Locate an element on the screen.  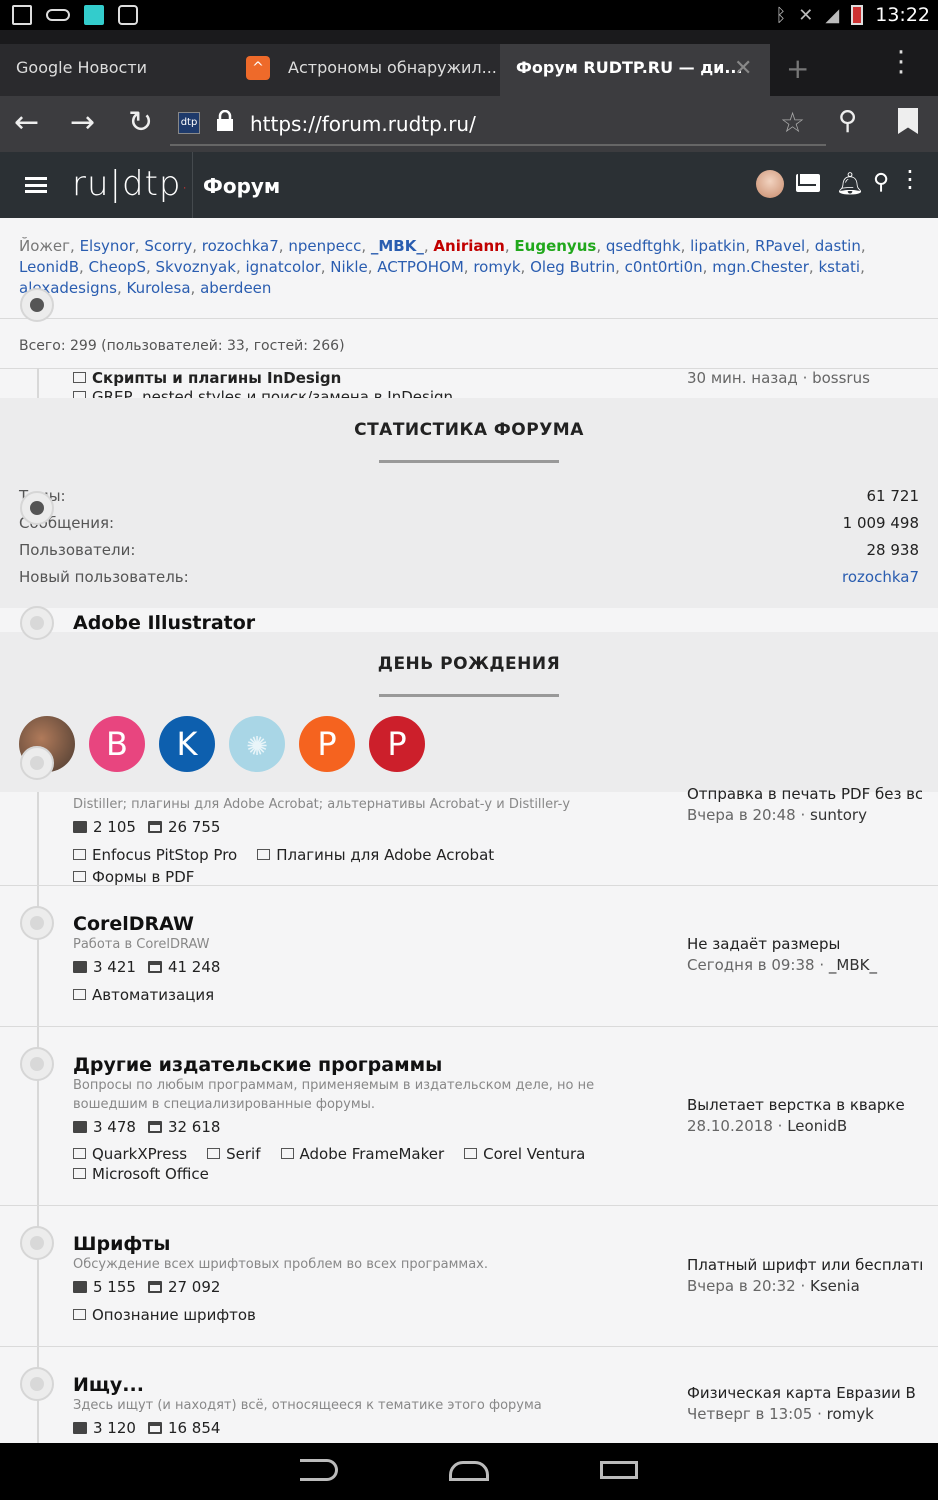
forum-title-illustrator: Adobe Illustrator is located at coordinates (164, 623).